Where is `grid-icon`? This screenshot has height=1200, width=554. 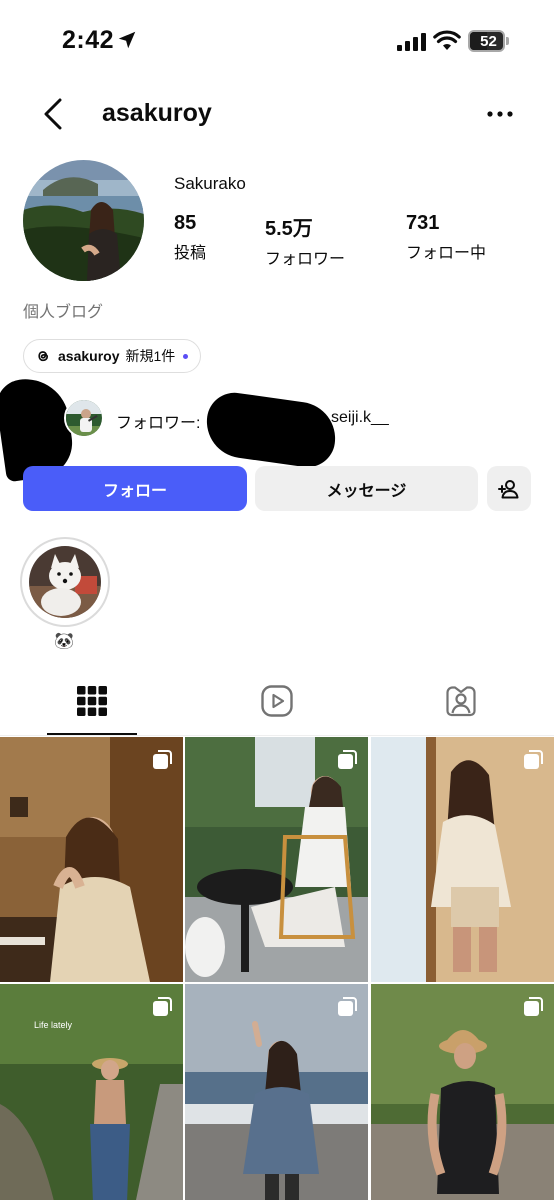 grid-icon is located at coordinates (92, 701).